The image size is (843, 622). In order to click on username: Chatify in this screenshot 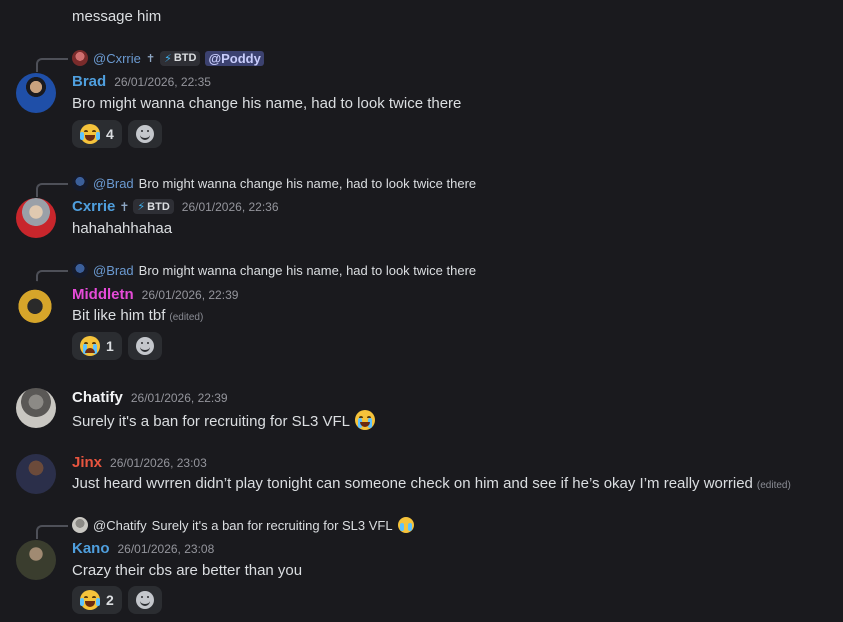, I will do `click(97, 397)`.